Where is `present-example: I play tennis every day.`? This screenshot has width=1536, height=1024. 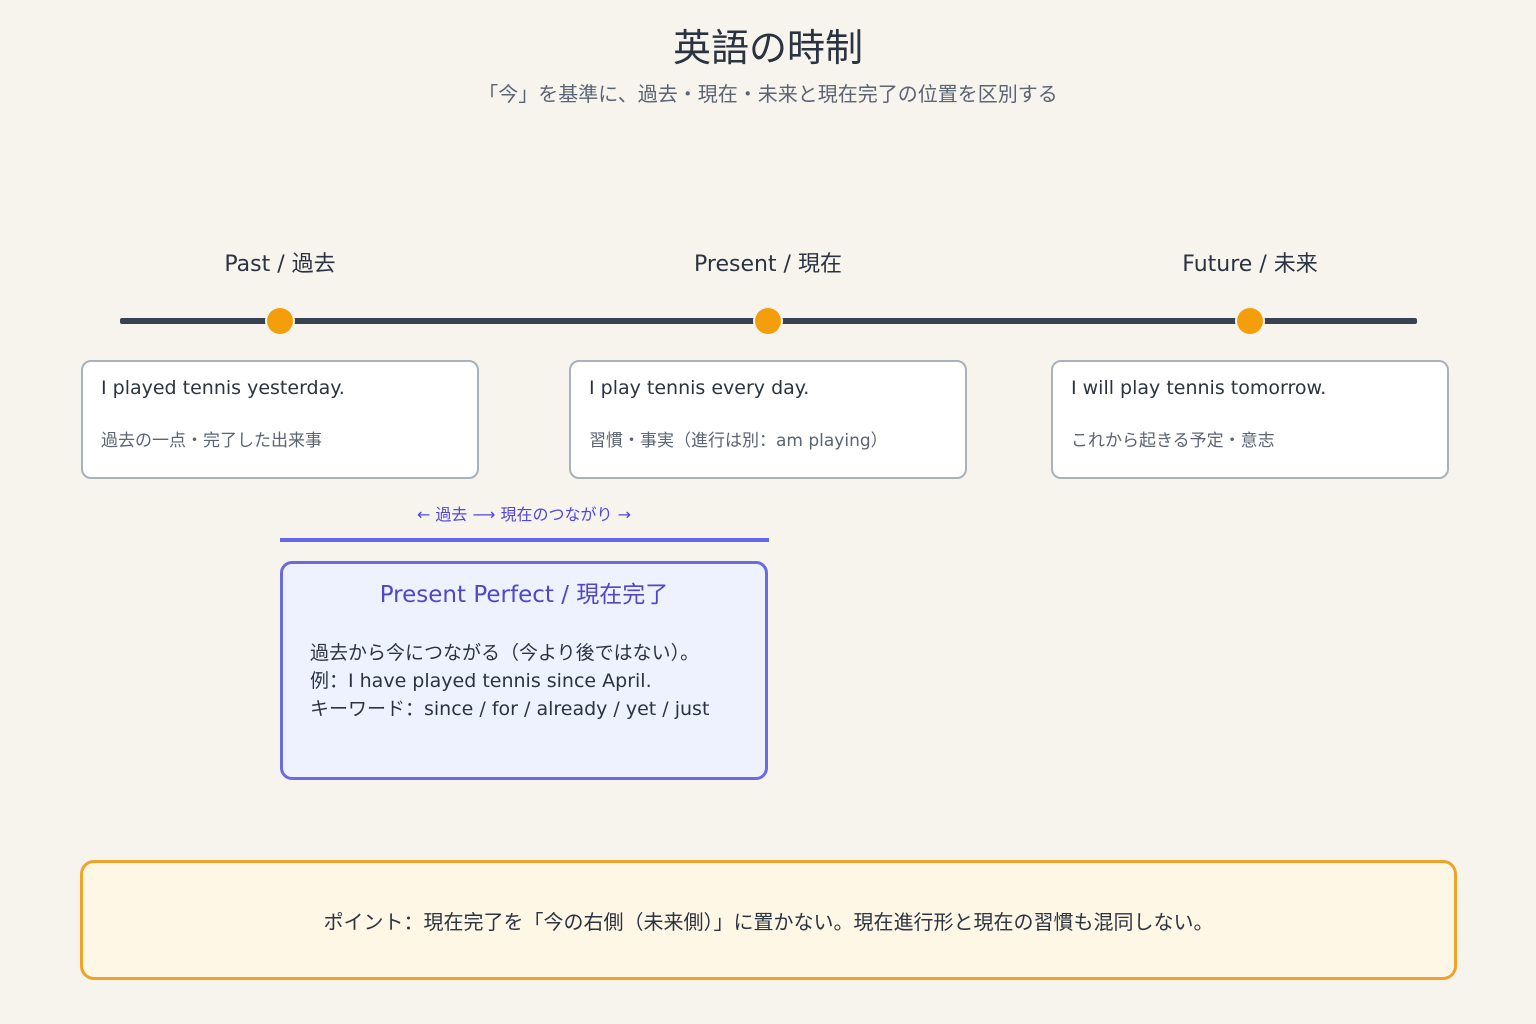
present-example: I play tennis every day. is located at coordinates (699, 388).